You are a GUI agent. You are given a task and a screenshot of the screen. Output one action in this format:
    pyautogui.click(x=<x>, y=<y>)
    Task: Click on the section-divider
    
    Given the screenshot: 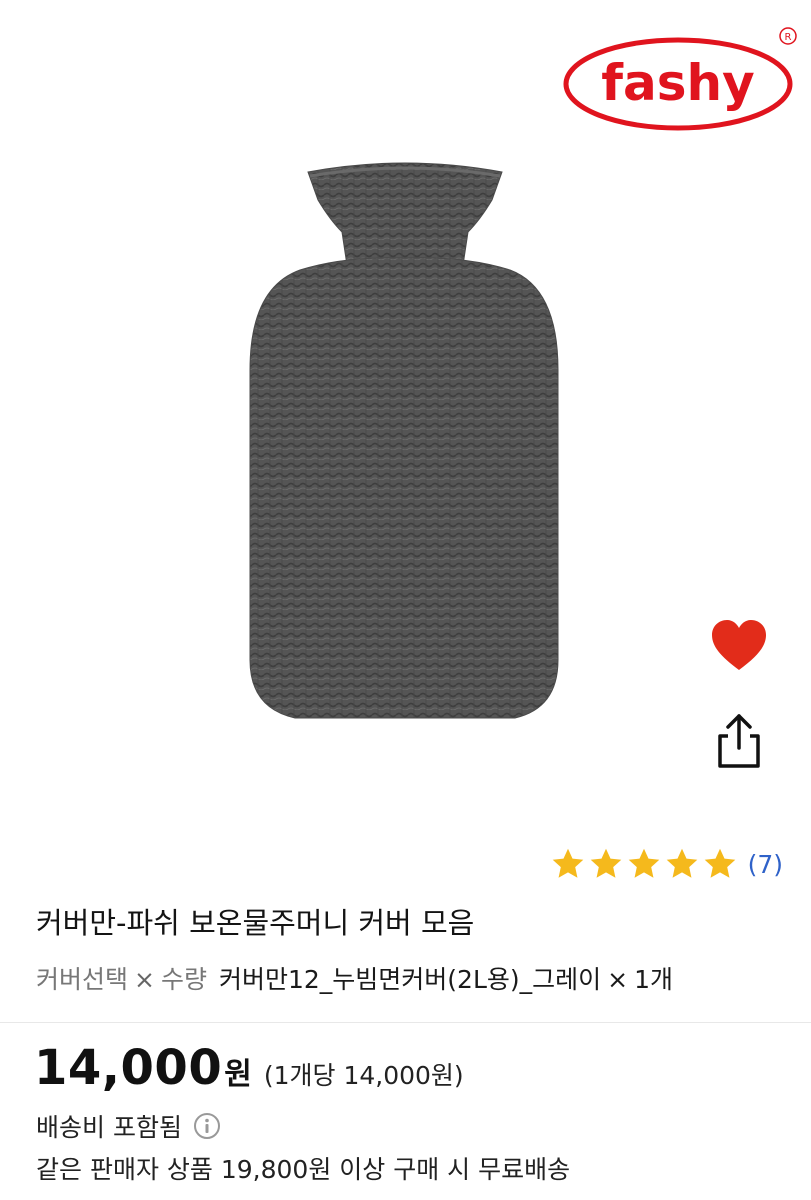 What is the action you would take?
    pyautogui.click(x=405, y=1022)
    